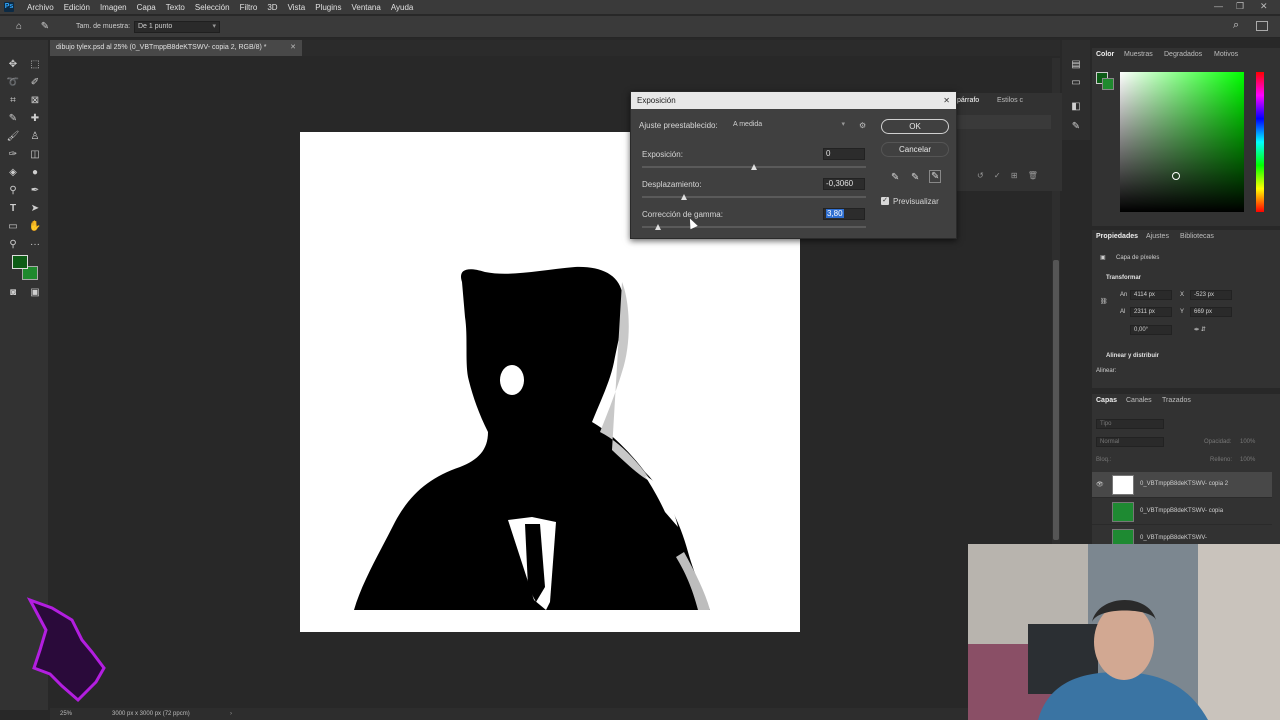 The height and width of the screenshot is (720, 1280). Describe the element at coordinates (35, 83) in the screenshot. I see `quick-select-tool-icon: ✐` at that location.